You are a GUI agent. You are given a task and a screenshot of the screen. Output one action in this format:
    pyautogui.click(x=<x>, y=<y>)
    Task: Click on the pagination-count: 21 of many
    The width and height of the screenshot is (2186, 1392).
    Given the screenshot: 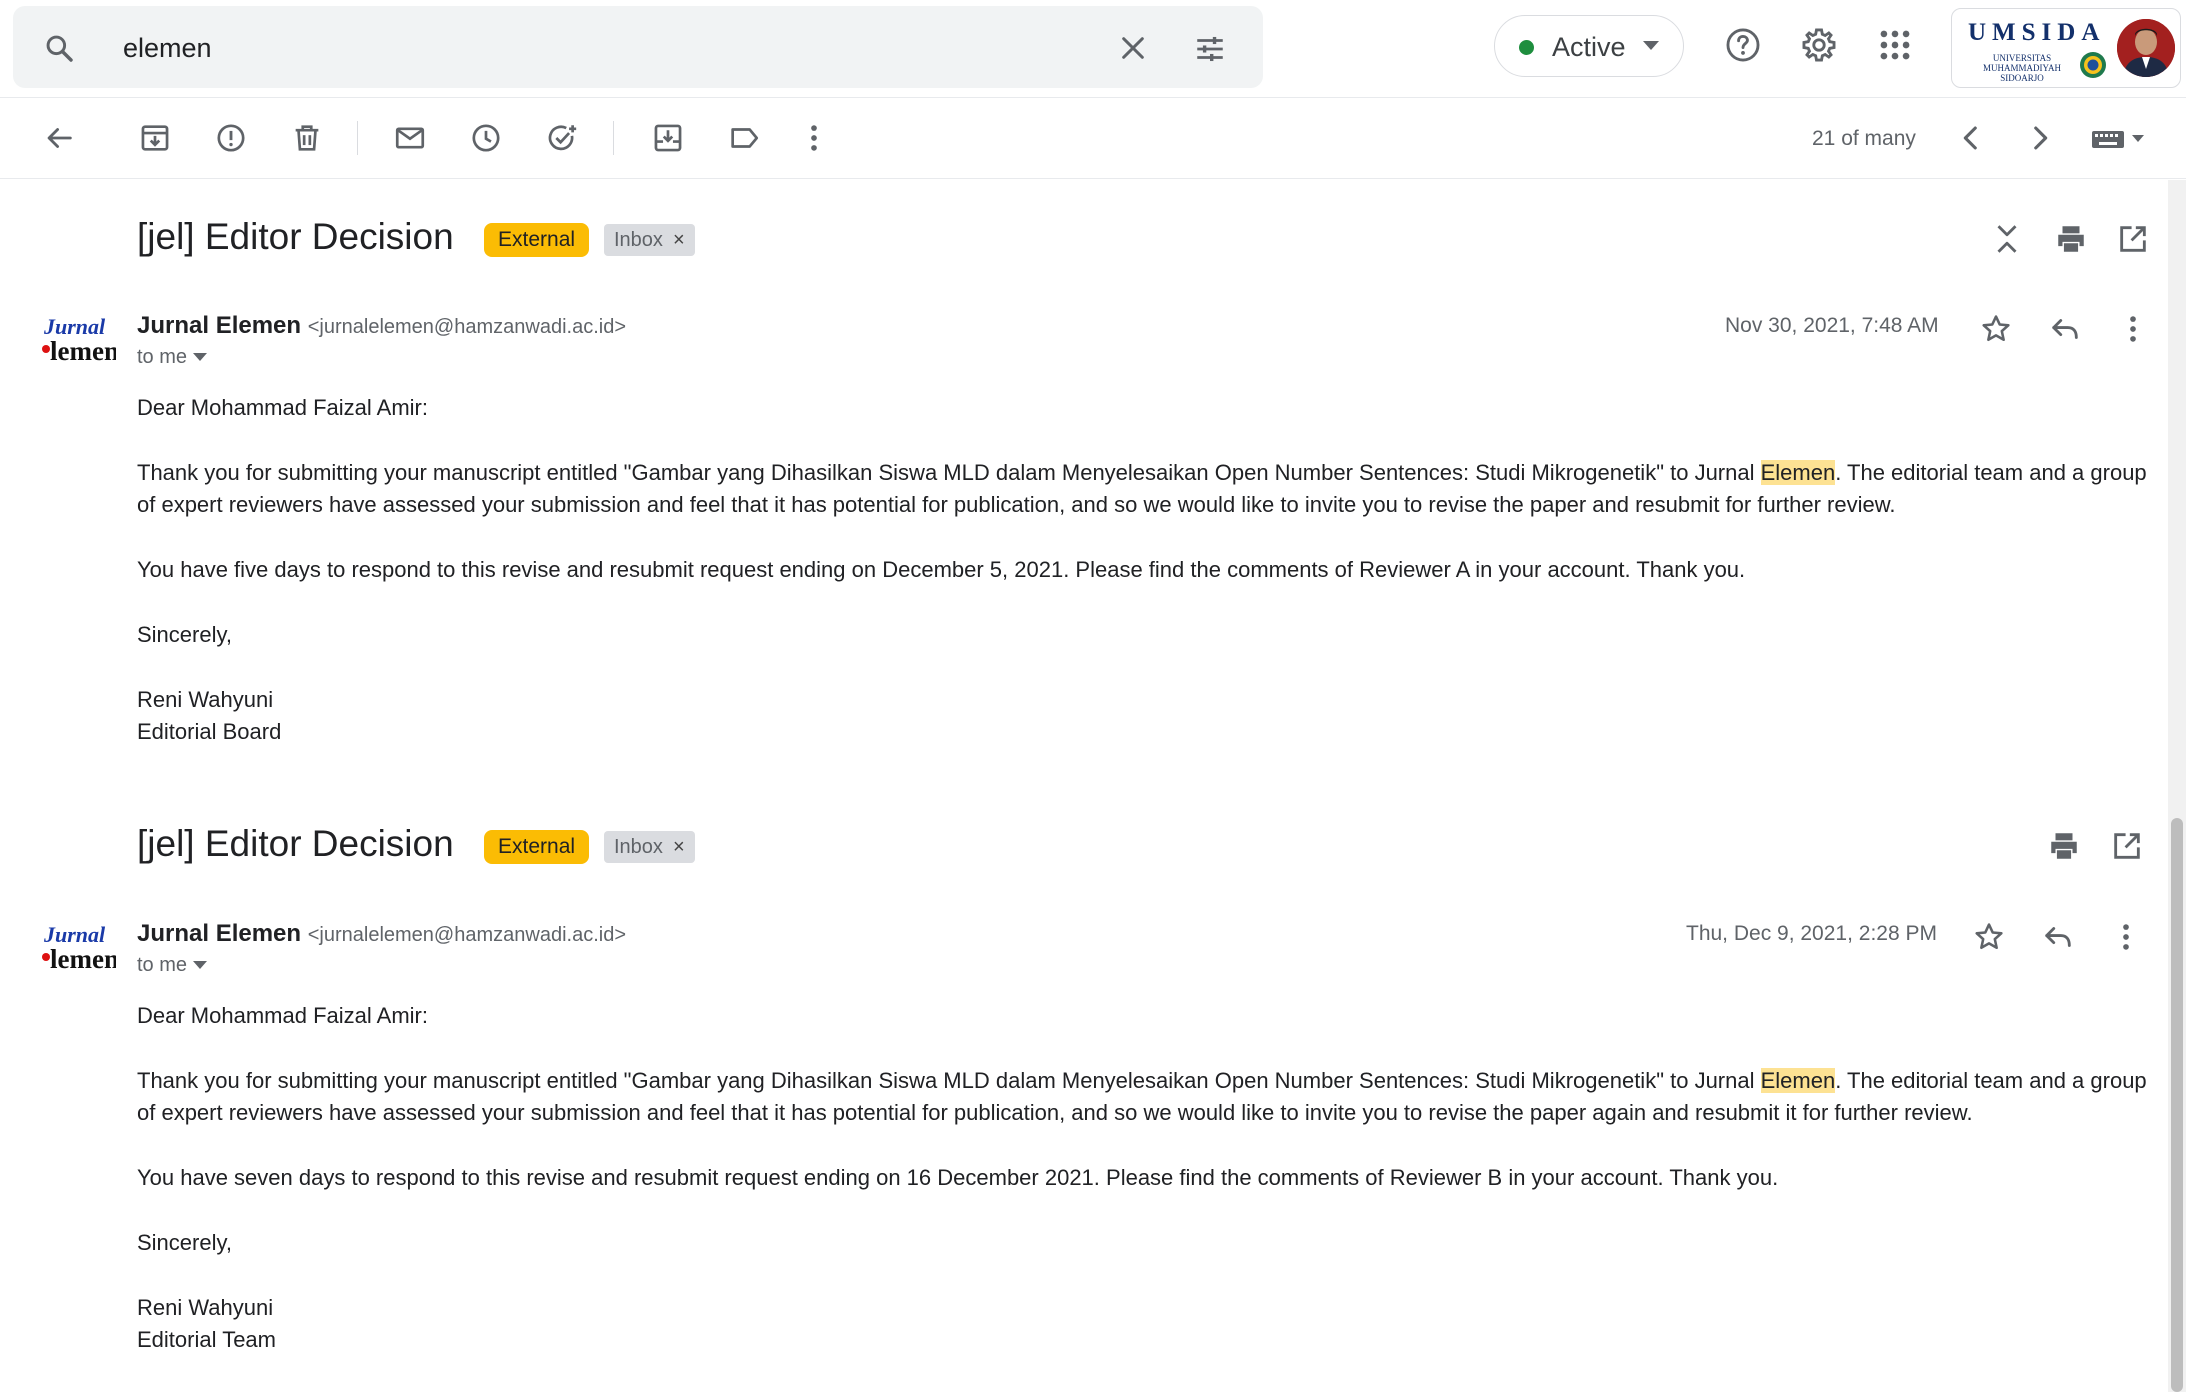 What is the action you would take?
    pyautogui.click(x=1864, y=138)
    